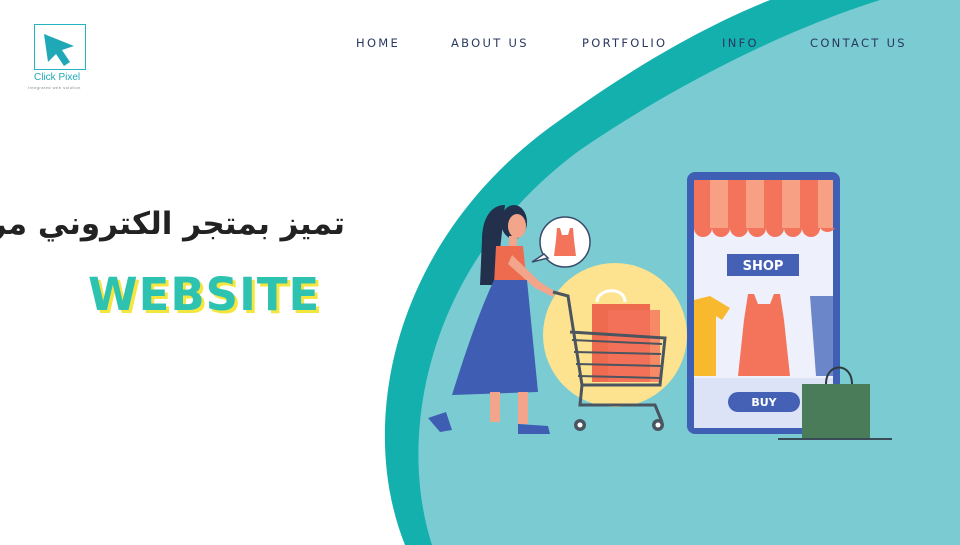  Describe the element at coordinates (858, 43) in the screenshot. I see `nav-contact-us: CONTACT US` at that location.